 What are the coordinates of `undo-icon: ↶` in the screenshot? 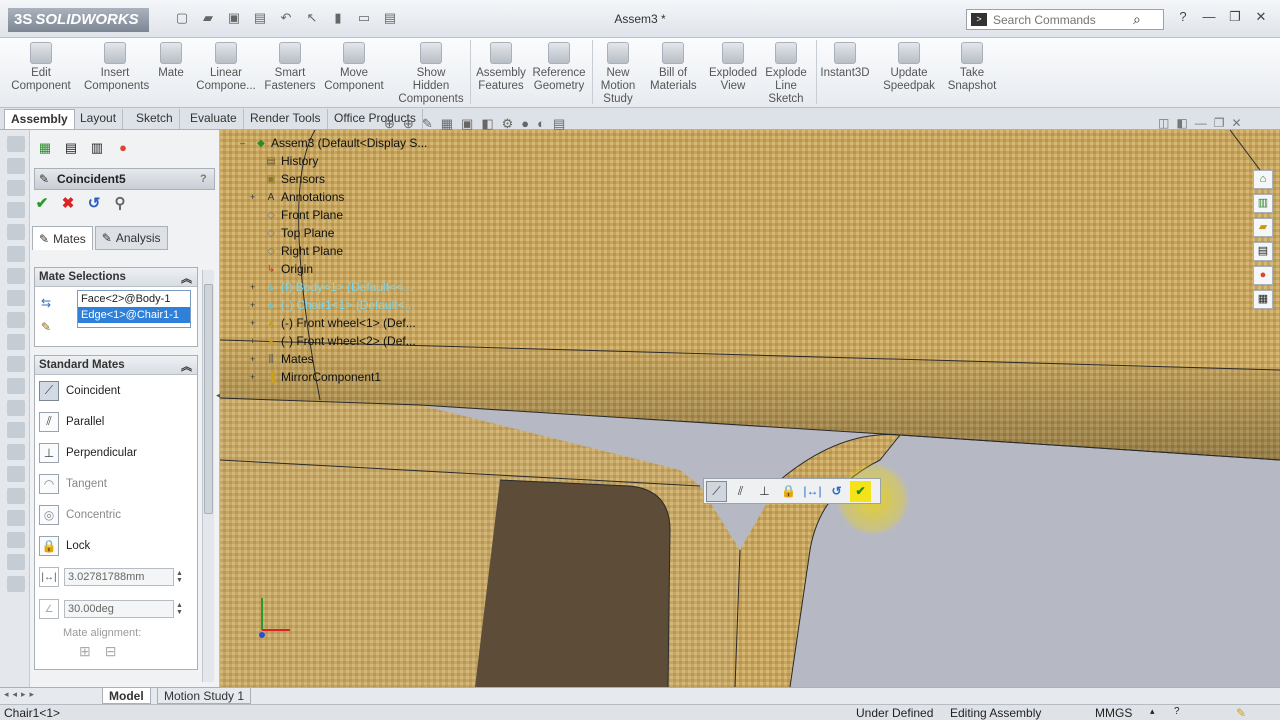 It's located at (286, 19).